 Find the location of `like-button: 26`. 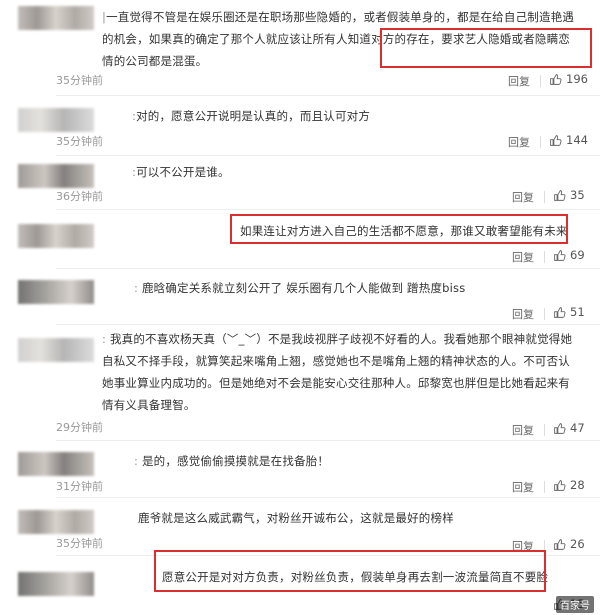

like-button: 26 is located at coordinates (569, 544).